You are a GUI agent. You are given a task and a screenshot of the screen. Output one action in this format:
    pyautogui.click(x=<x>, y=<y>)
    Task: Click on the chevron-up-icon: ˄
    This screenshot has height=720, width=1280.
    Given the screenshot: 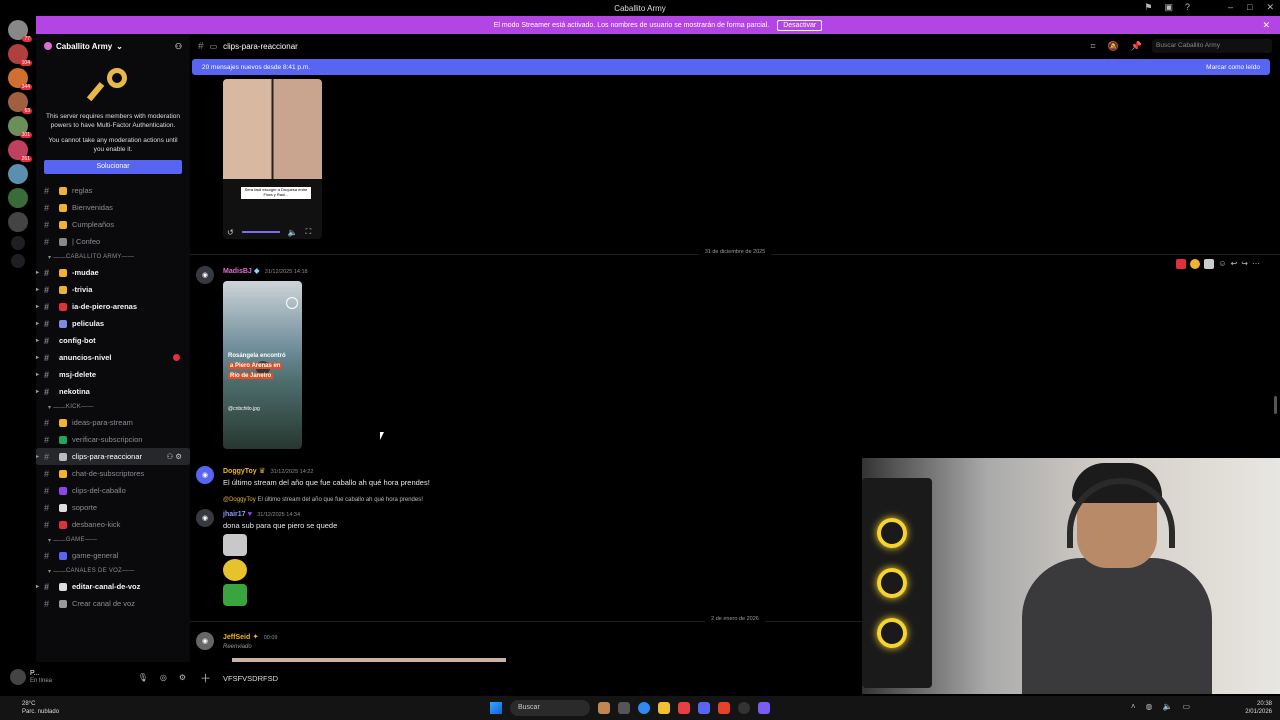 What is the action you would take?
    pyautogui.click(x=1133, y=706)
    